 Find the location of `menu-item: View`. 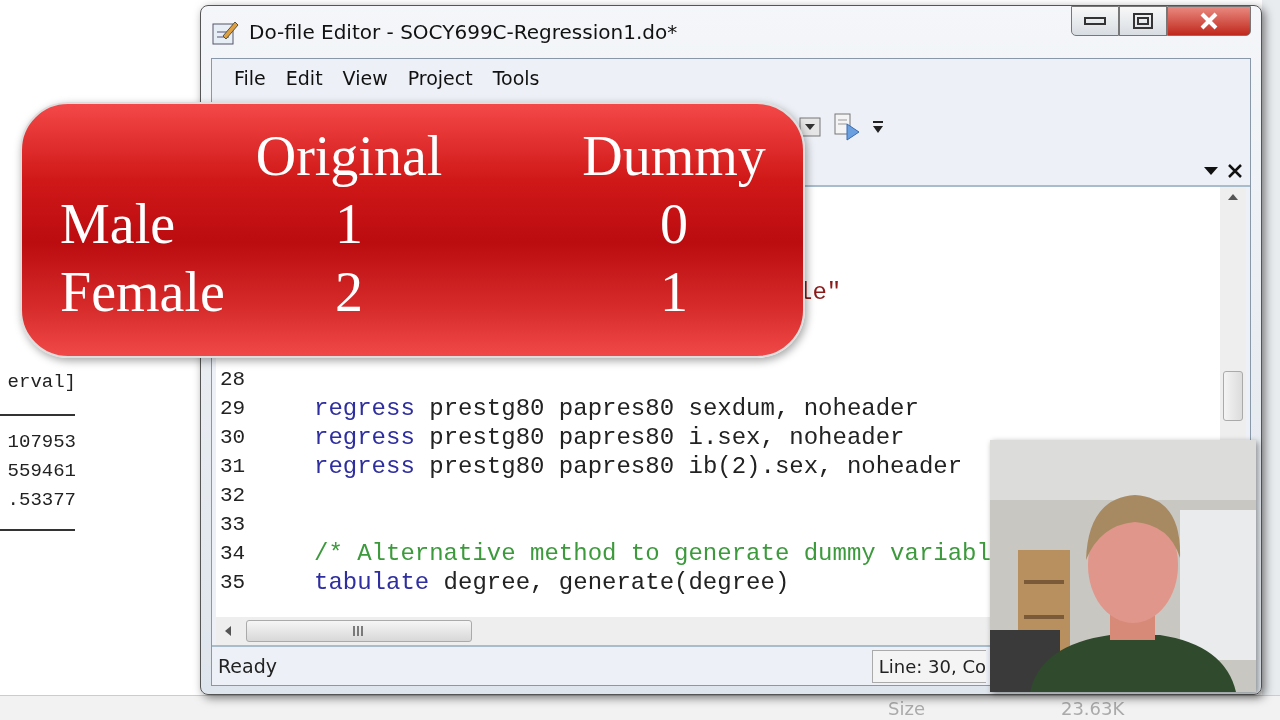

menu-item: View is located at coordinates (365, 78).